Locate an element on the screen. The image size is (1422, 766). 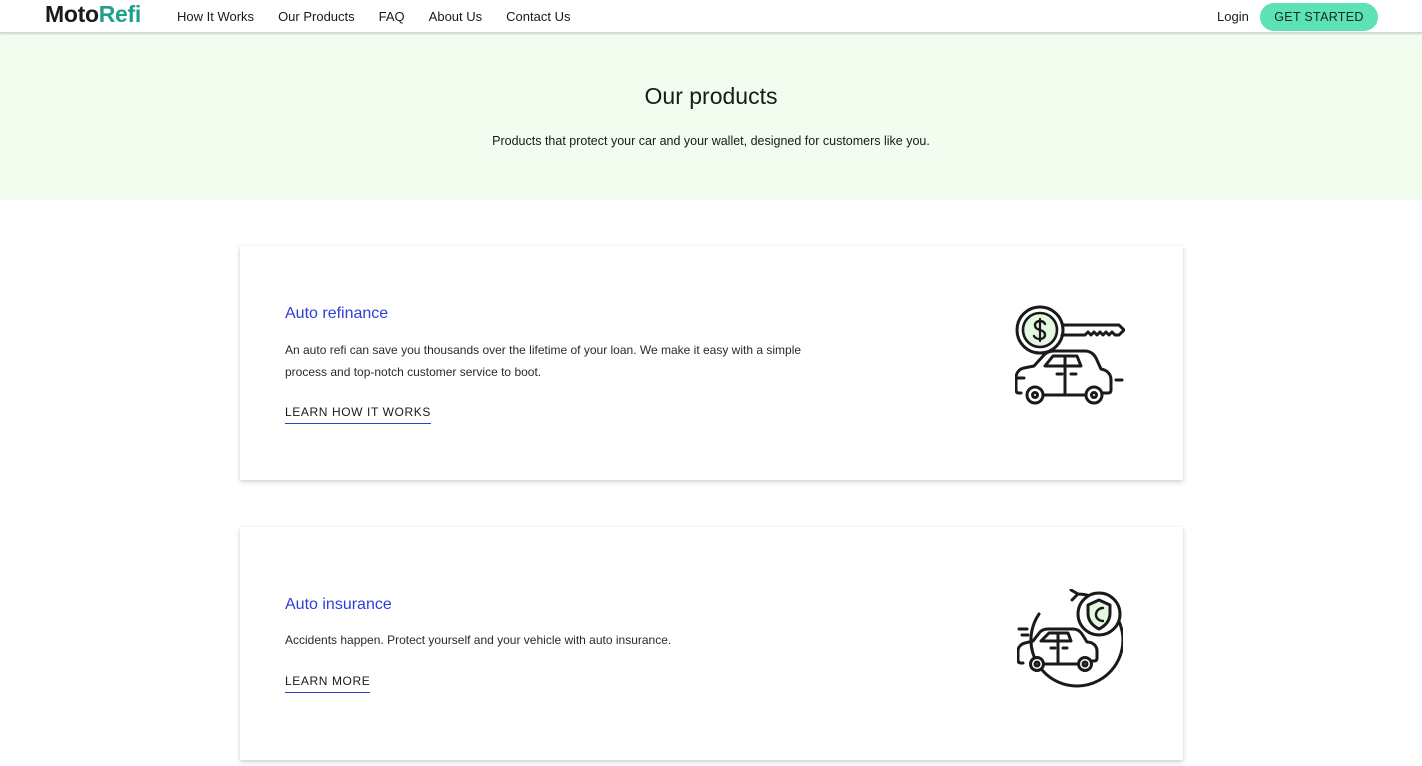
learn-how-it-works-link: LEARN HOW IT WORKS is located at coordinates (358, 414).